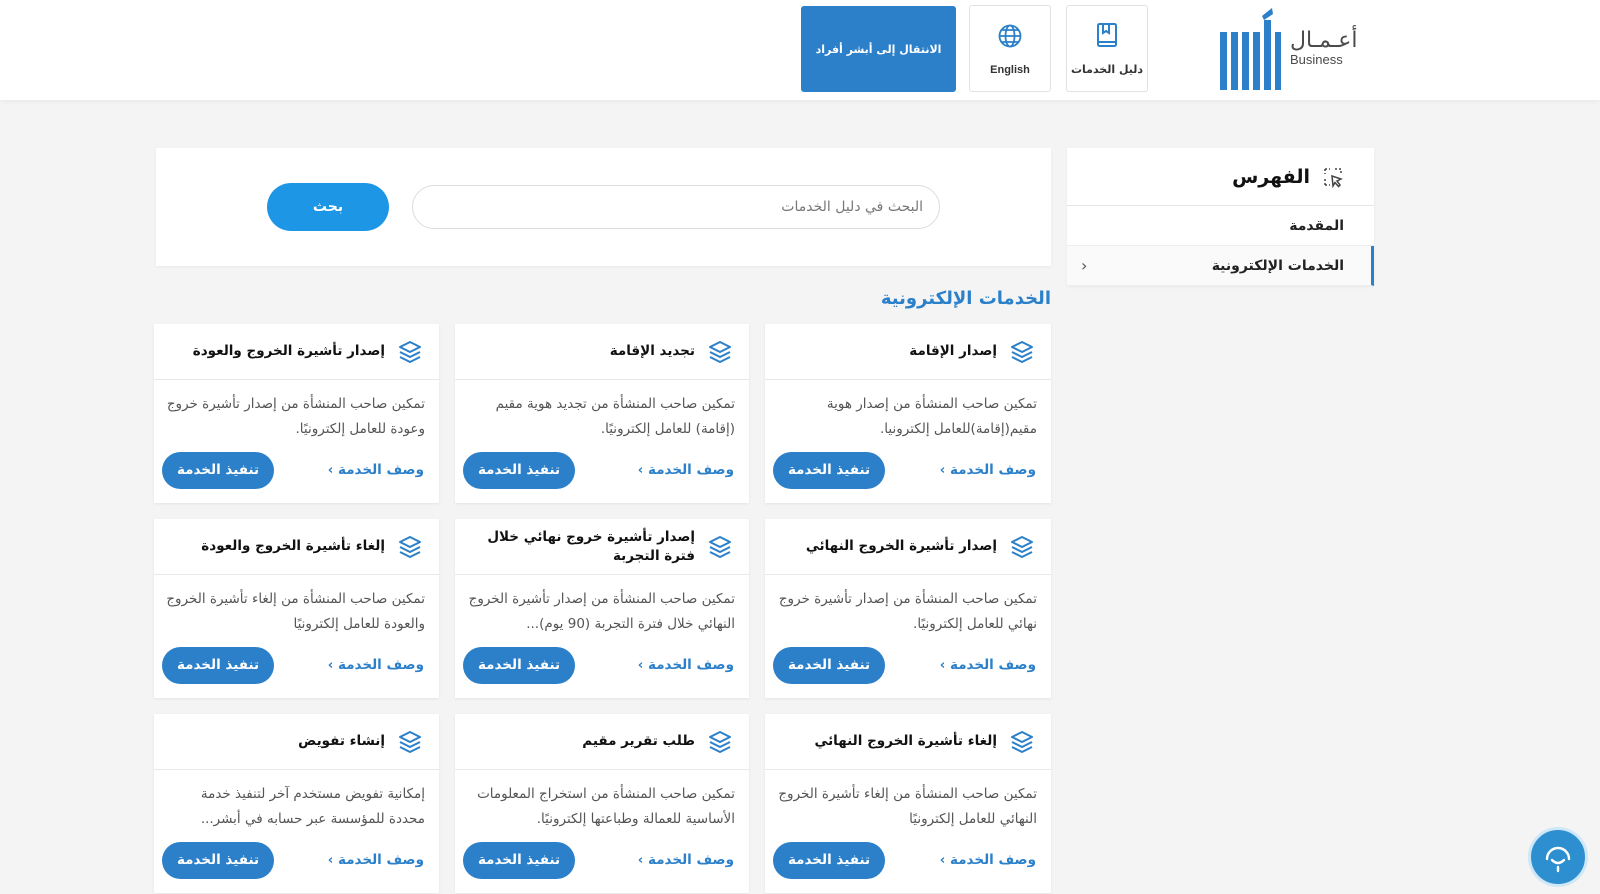 Image resolution: width=1600 pixels, height=894 pixels. I want to click on services-guide-button: دليل الخدمات, so click(1107, 48).